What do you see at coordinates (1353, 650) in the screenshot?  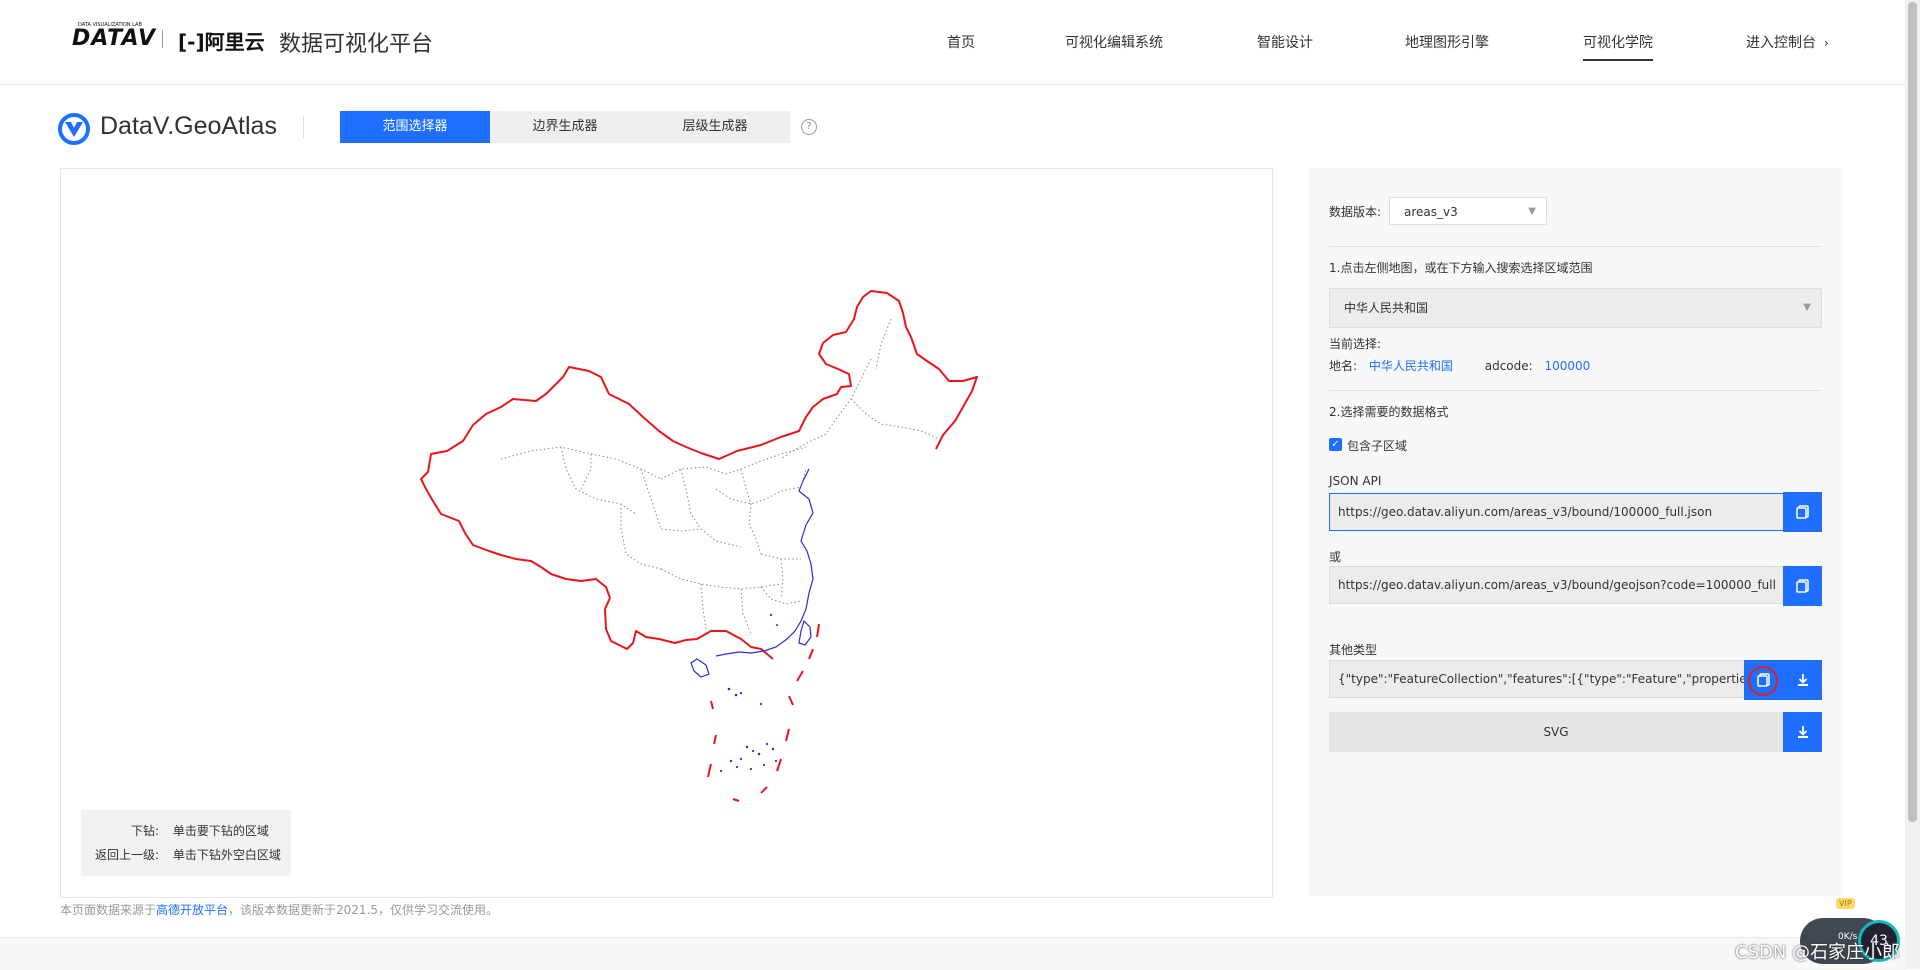 I see `other-types-label: 其他类型` at bounding box center [1353, 650].